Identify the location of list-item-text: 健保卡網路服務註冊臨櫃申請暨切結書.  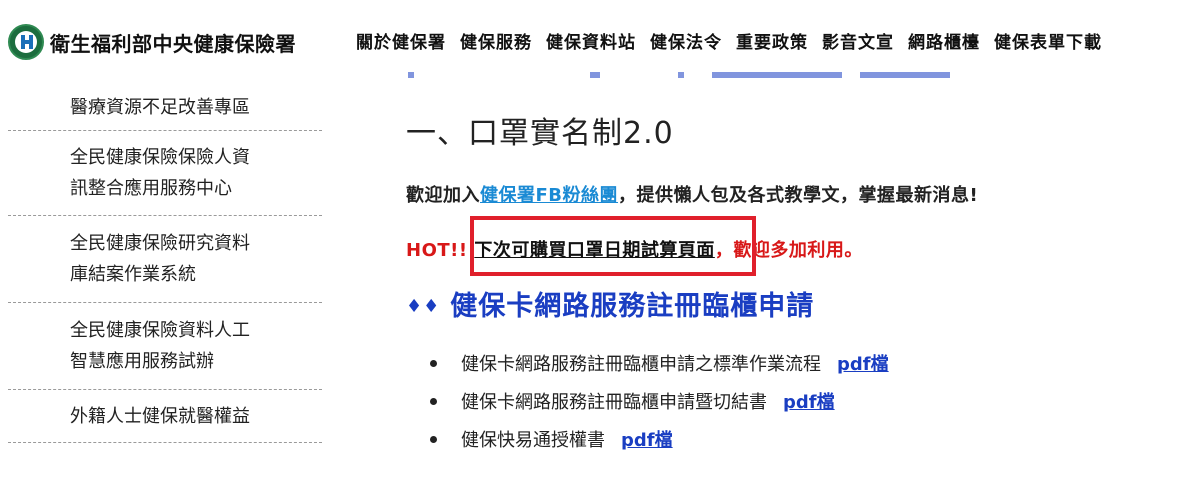
(614, 402).